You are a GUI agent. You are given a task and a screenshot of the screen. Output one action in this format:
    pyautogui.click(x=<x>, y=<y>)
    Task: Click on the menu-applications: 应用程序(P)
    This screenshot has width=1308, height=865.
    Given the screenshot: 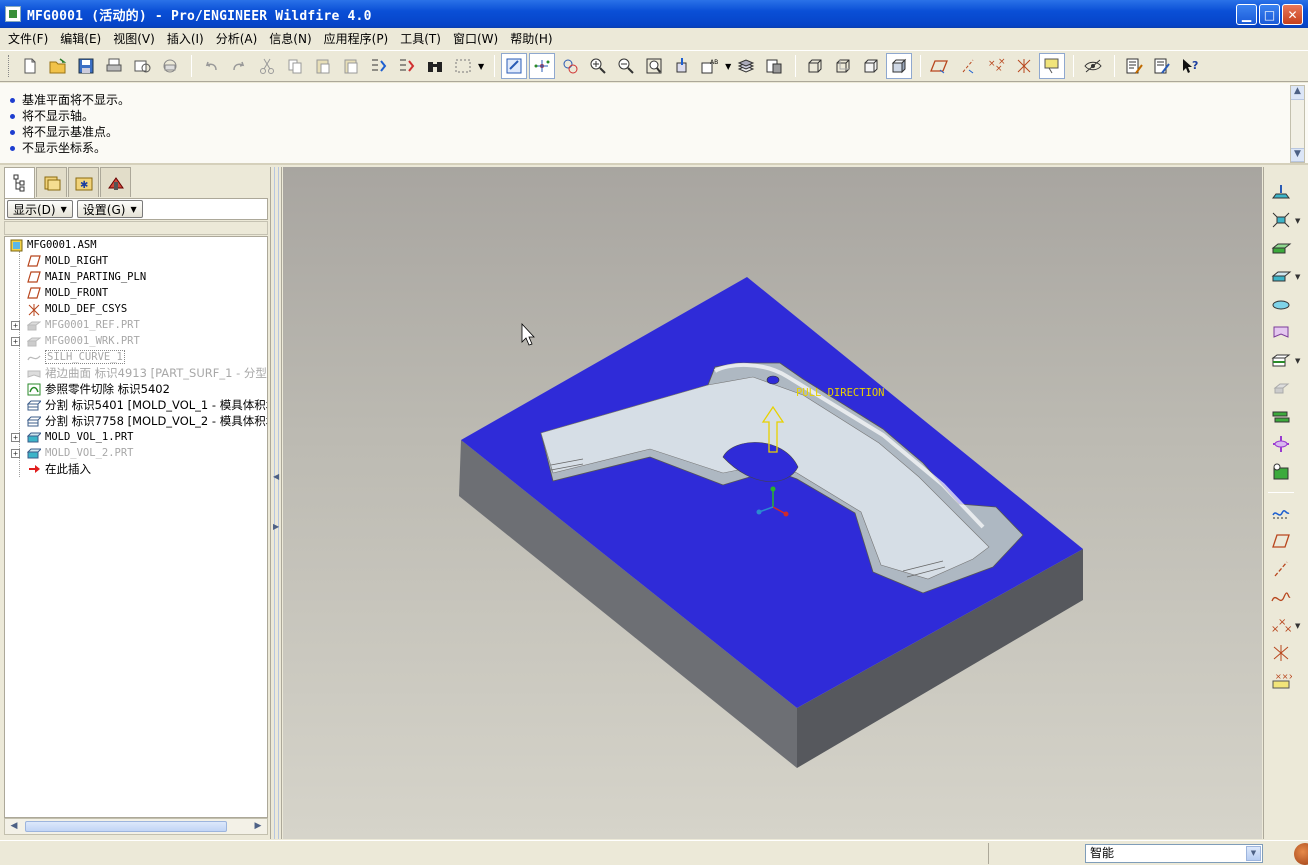 What is the action you would take?
    pyautogui.click(x=356, y=38)
    